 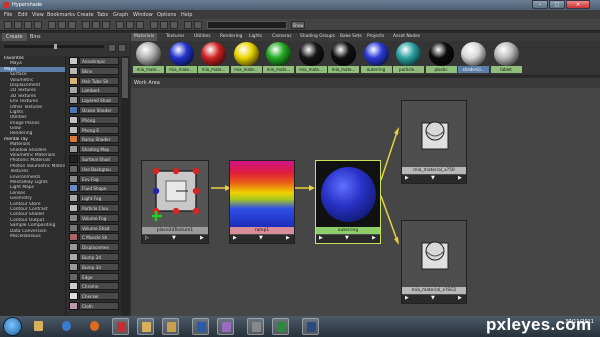 What do you see at coordinates (255, 326) in the screenshot?
I see `media-icon` at bounding box center [255, 326].